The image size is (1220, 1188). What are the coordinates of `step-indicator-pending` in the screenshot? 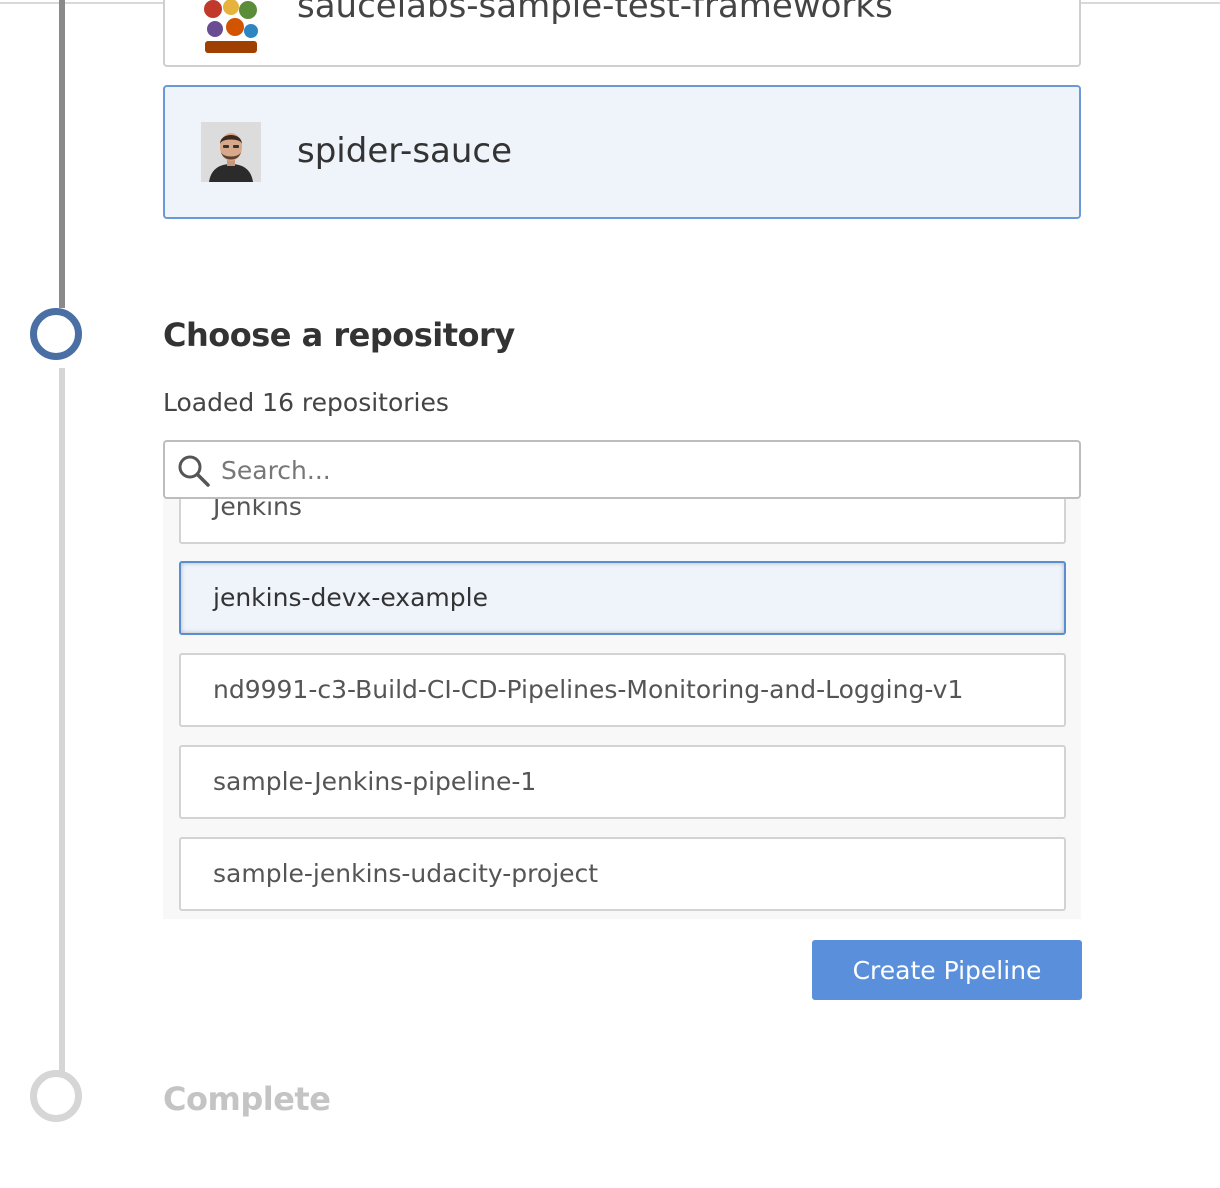 It's located at (56, 1096).